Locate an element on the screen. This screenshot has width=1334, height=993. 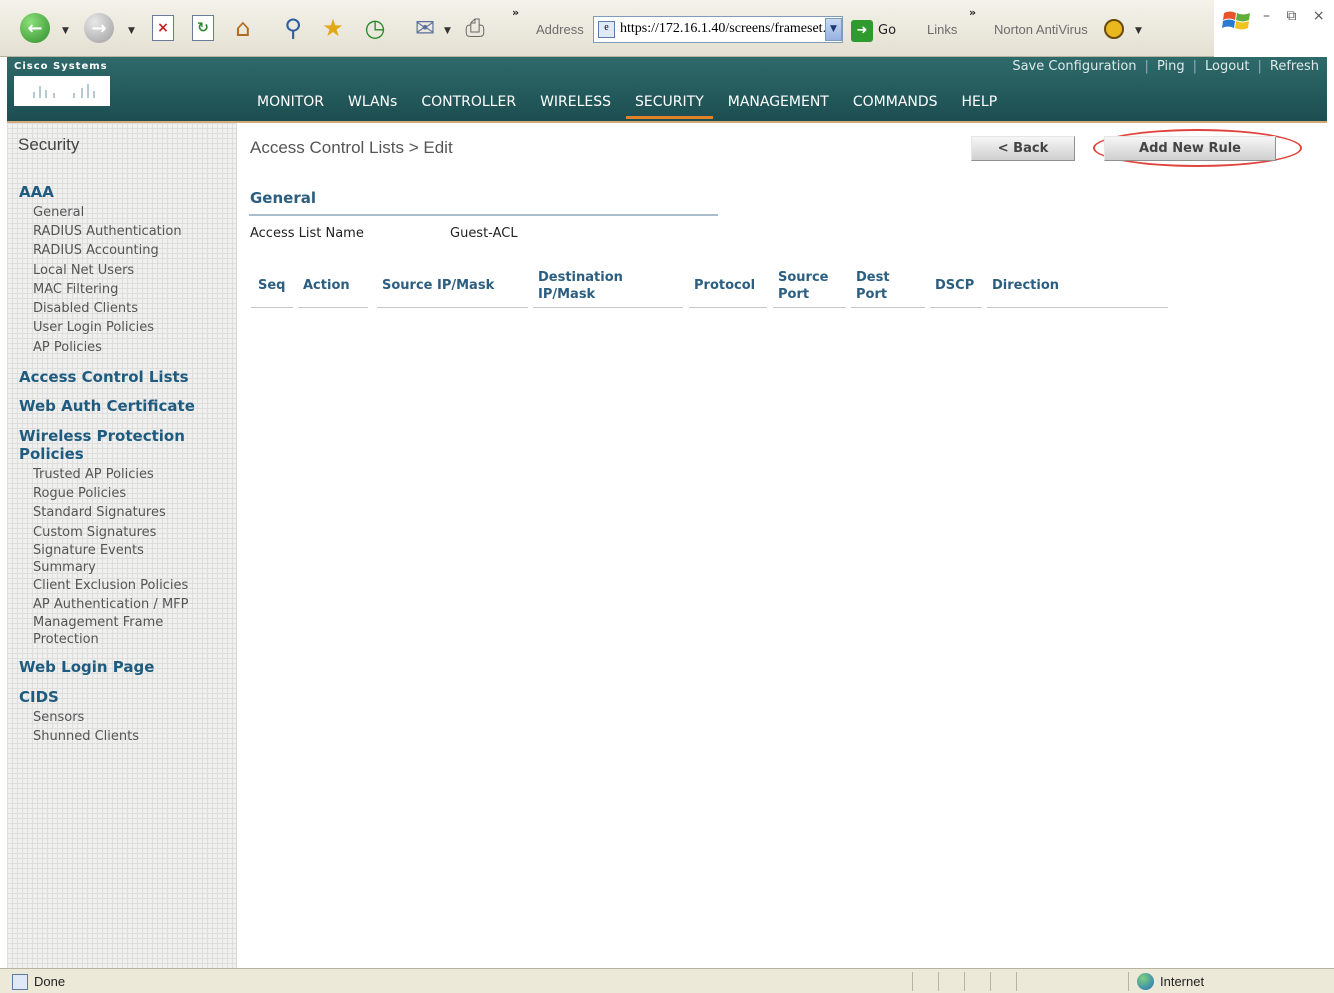
sidebar-section-cids: CIDS is located at coordinates (39, 697).